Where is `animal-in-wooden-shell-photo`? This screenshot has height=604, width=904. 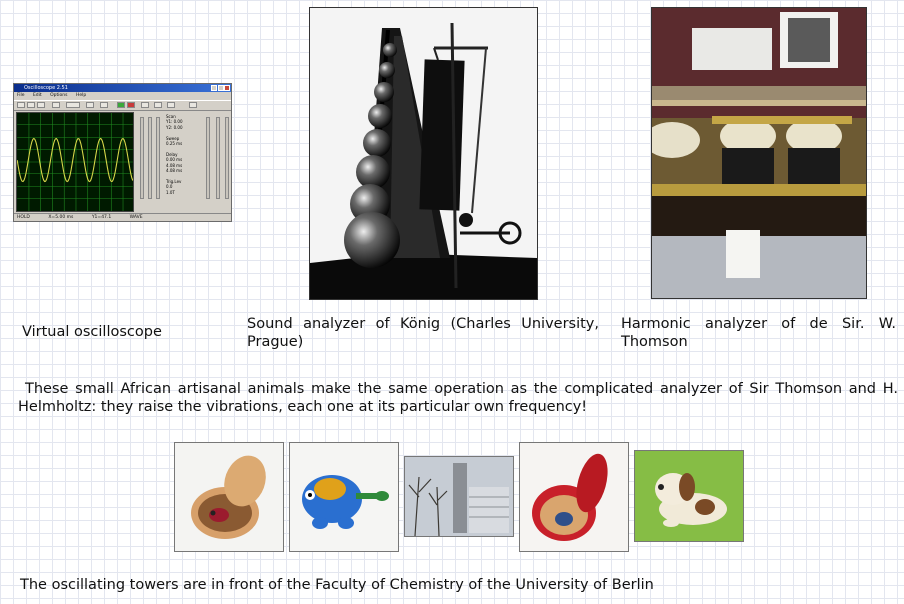
animal-in-wooden-shell-photo is located at coordinates (229, 497).